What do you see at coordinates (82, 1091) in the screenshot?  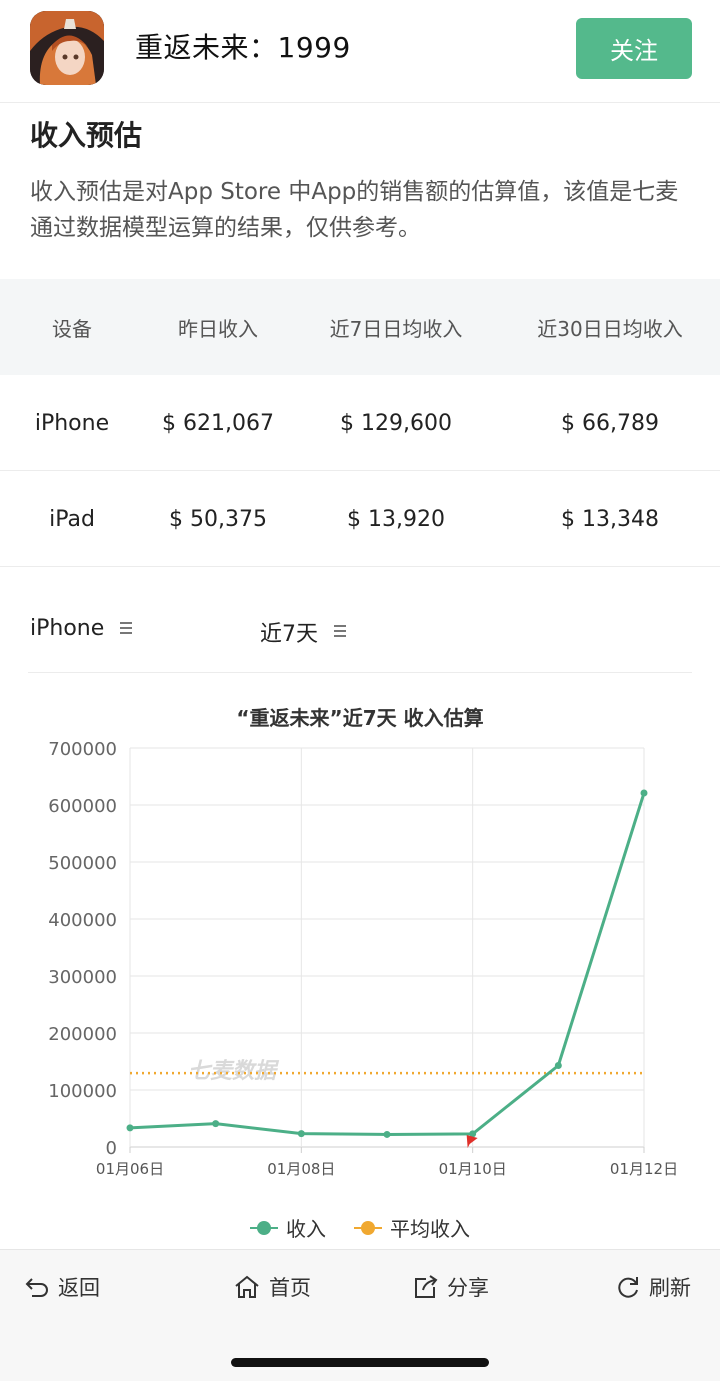 I see `y-tick-label: 100000` at bounding box center [82, 1091].